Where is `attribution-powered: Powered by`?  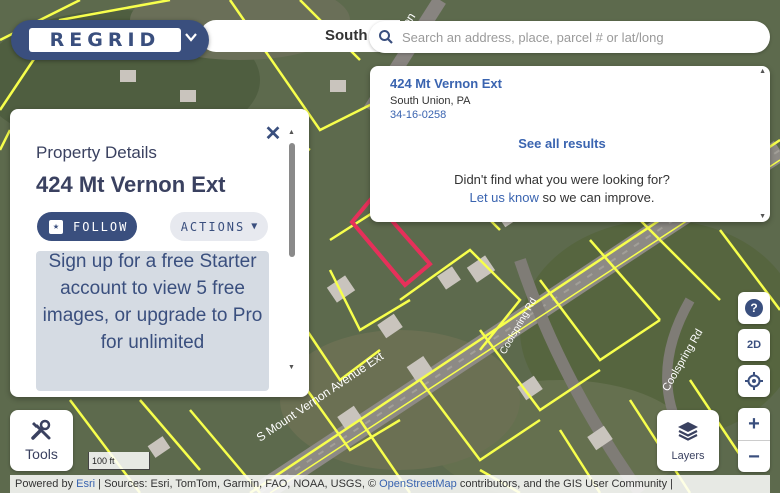 attribution-powered: Powered by is located at coordinates (46, 484).